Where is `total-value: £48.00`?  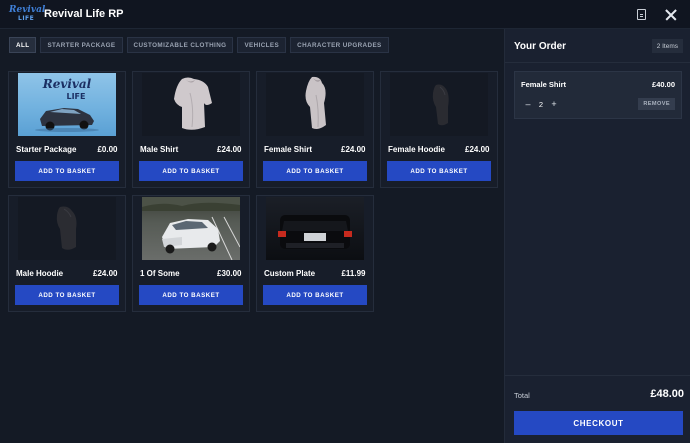
total-value: £48.00 is located at coordinates (667, 394).